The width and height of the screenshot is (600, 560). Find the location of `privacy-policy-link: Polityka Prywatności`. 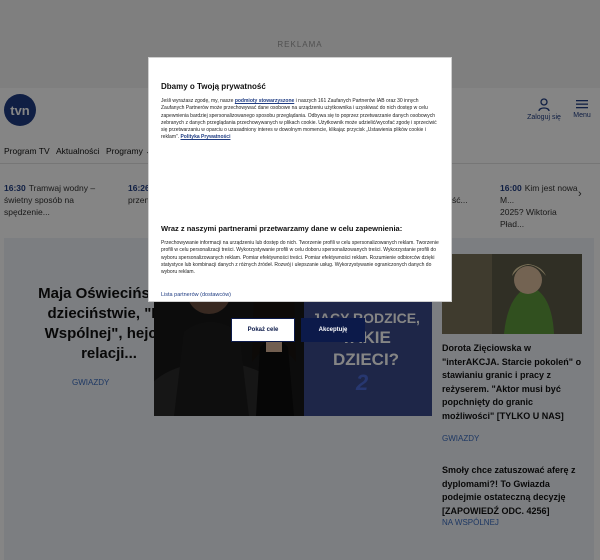

privacy-policy-link: Polityka Prywatności is located at coordinates (205, 137).